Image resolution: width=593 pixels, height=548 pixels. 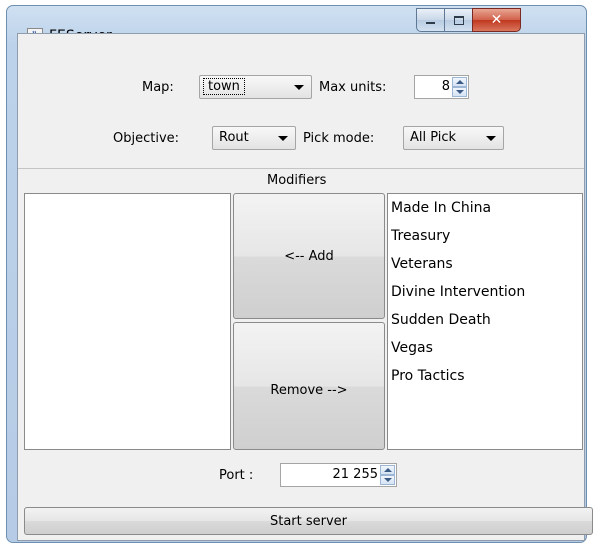 I want to click on map-label: Map:, so click(x=158, y=87).